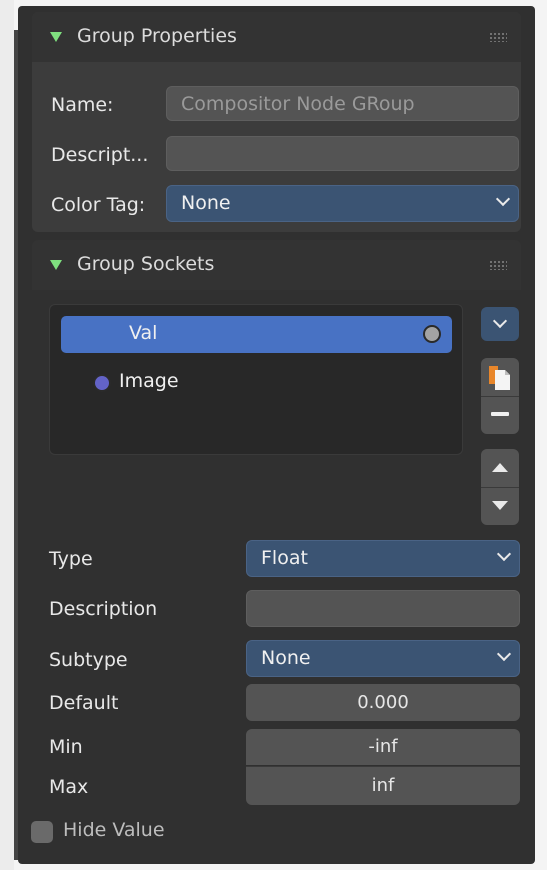 This screenshot has height=870, width=547. What do you see at coordinates (206, 203) in the screenshot?
I see `color-tag-value: None` at bounding box center [206, 203].